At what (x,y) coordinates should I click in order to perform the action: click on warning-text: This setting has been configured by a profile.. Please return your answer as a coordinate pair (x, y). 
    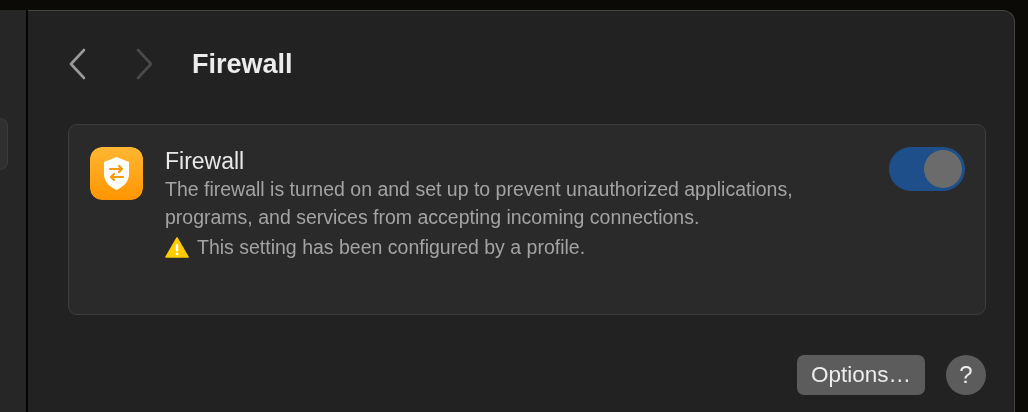
    Looking at the image, I should click on (391, 247).